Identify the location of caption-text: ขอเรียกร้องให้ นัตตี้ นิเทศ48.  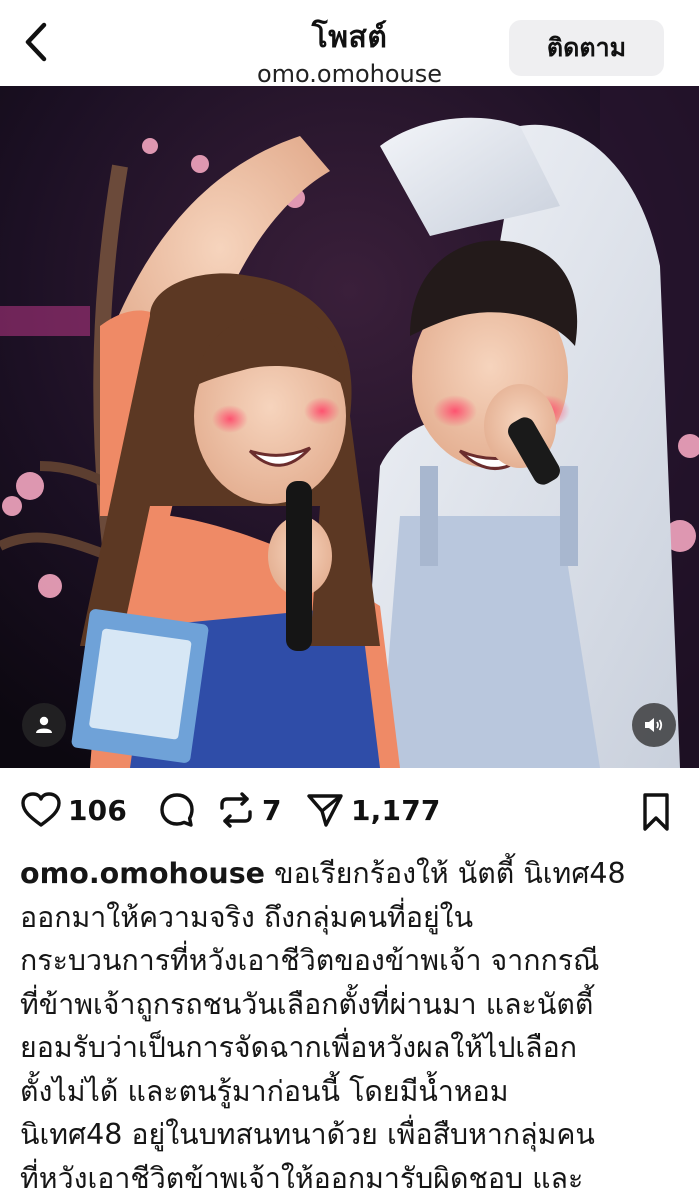
(450, 873).